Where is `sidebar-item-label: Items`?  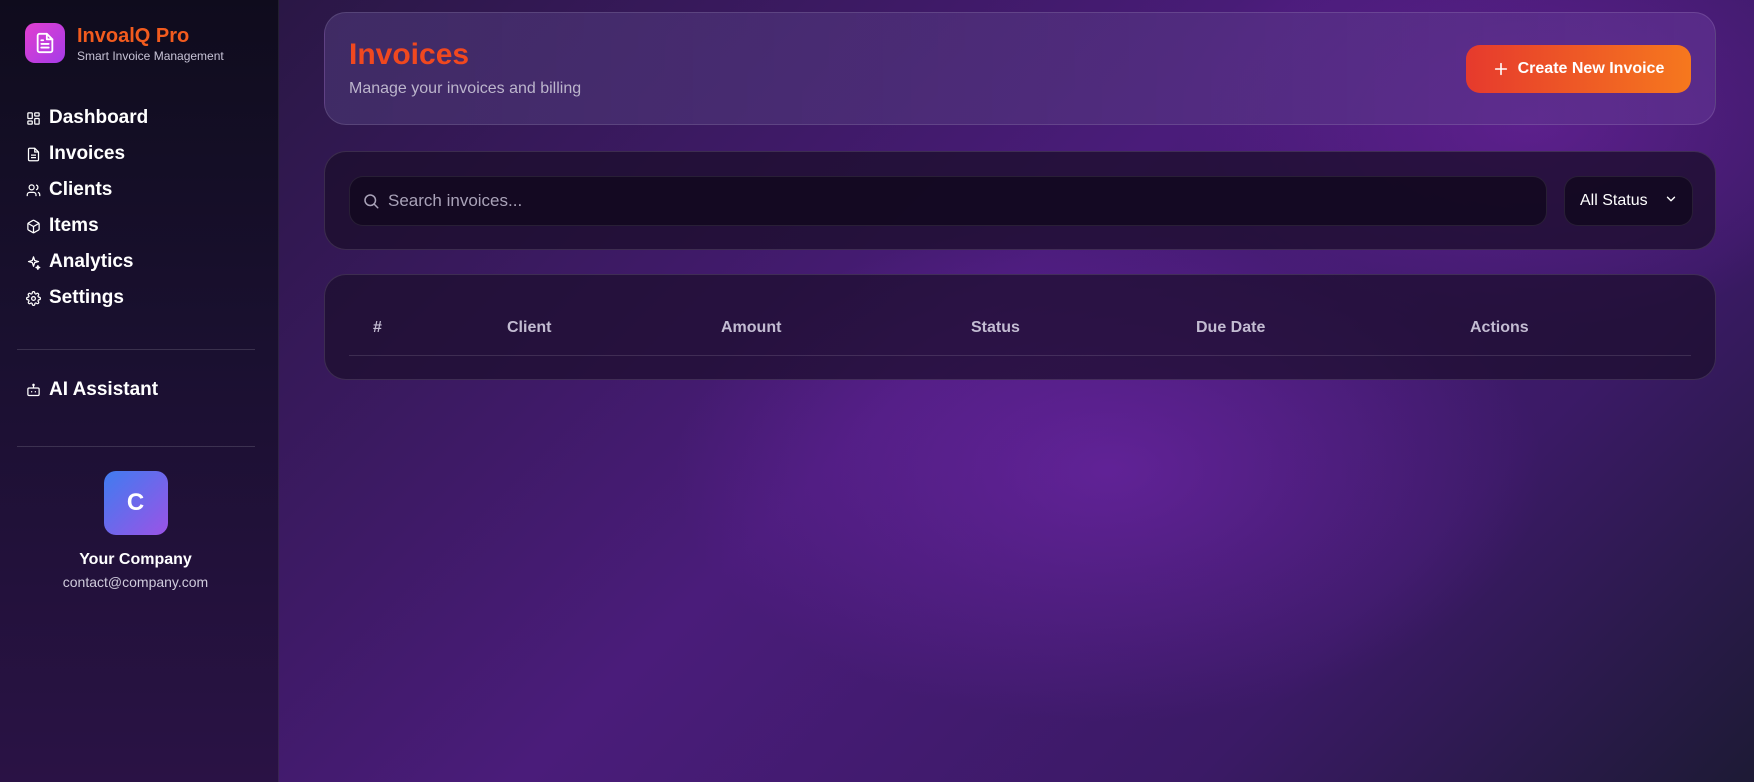 sidebar-item-label: Items is located at coordinates (74, 225).